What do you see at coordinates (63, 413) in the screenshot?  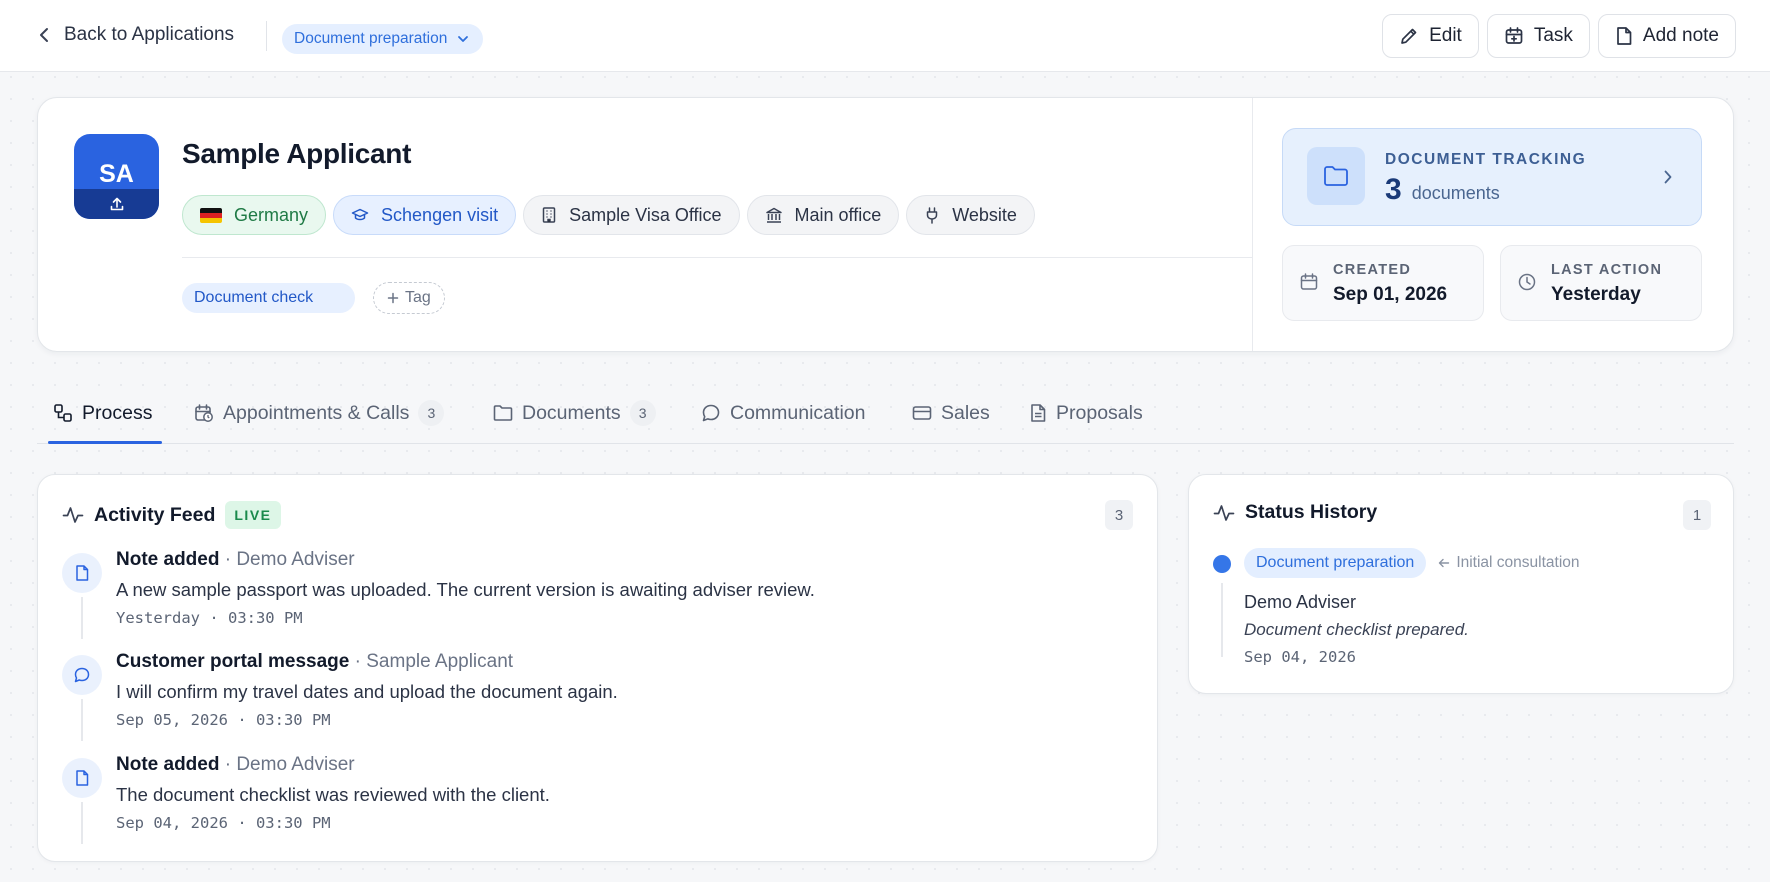 I see `process-icon` at bounding box center [63, 413].